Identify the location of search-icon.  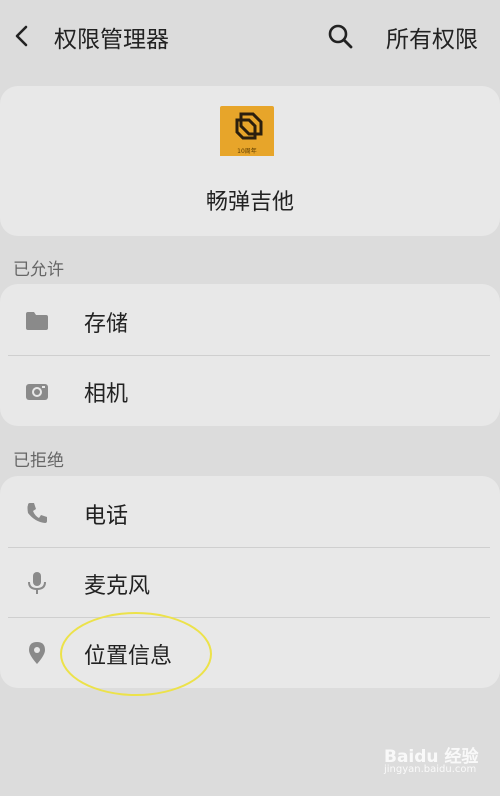
(340, 36).